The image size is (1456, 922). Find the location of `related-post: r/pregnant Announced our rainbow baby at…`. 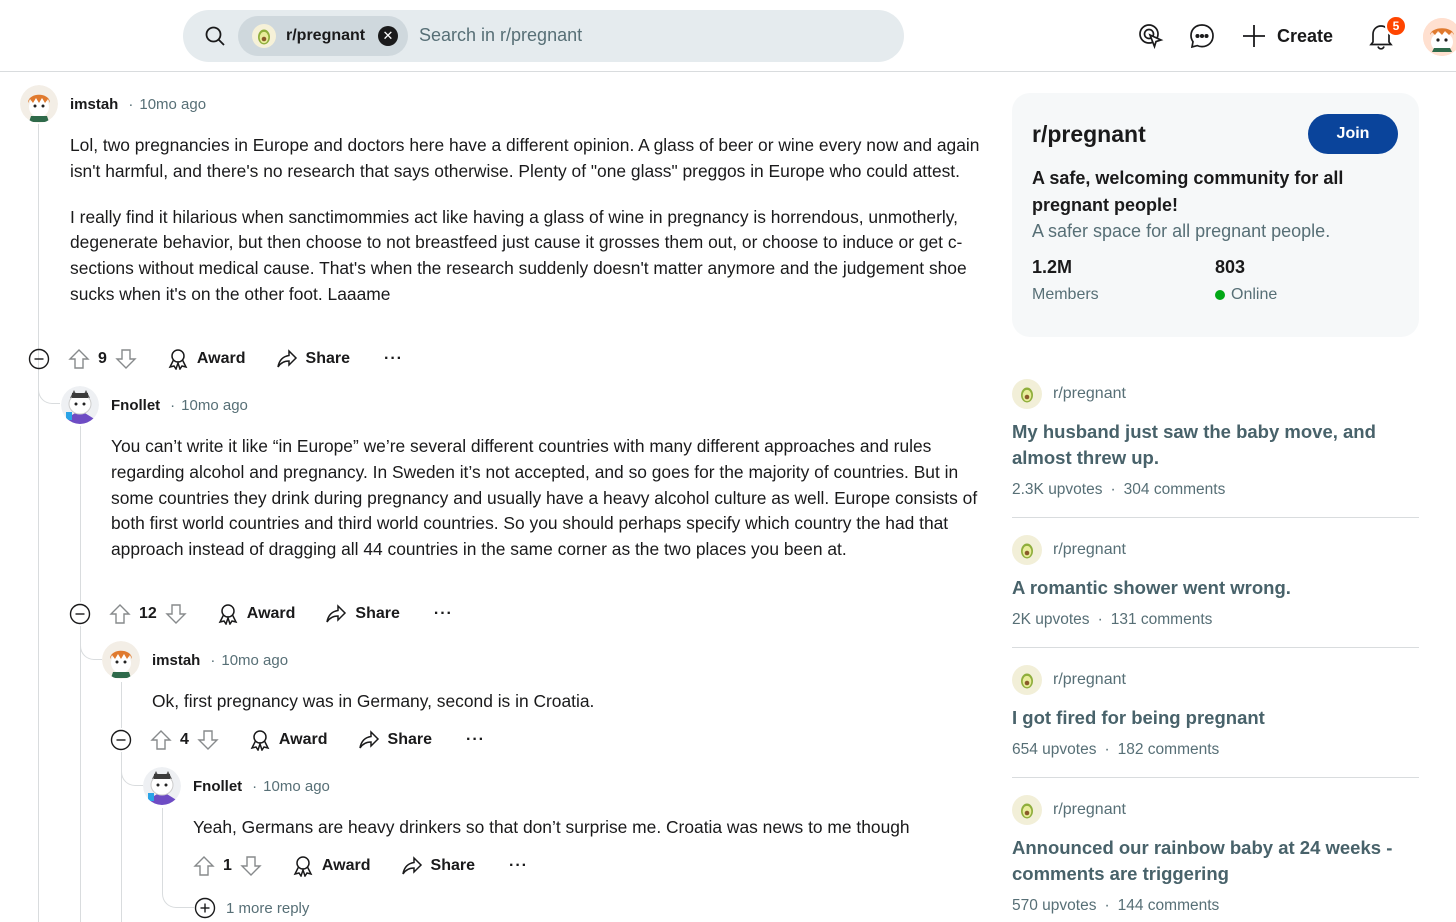

related-post: r/pregnant Announced our rainbow baby at… is located at coordinates (1215, 855).